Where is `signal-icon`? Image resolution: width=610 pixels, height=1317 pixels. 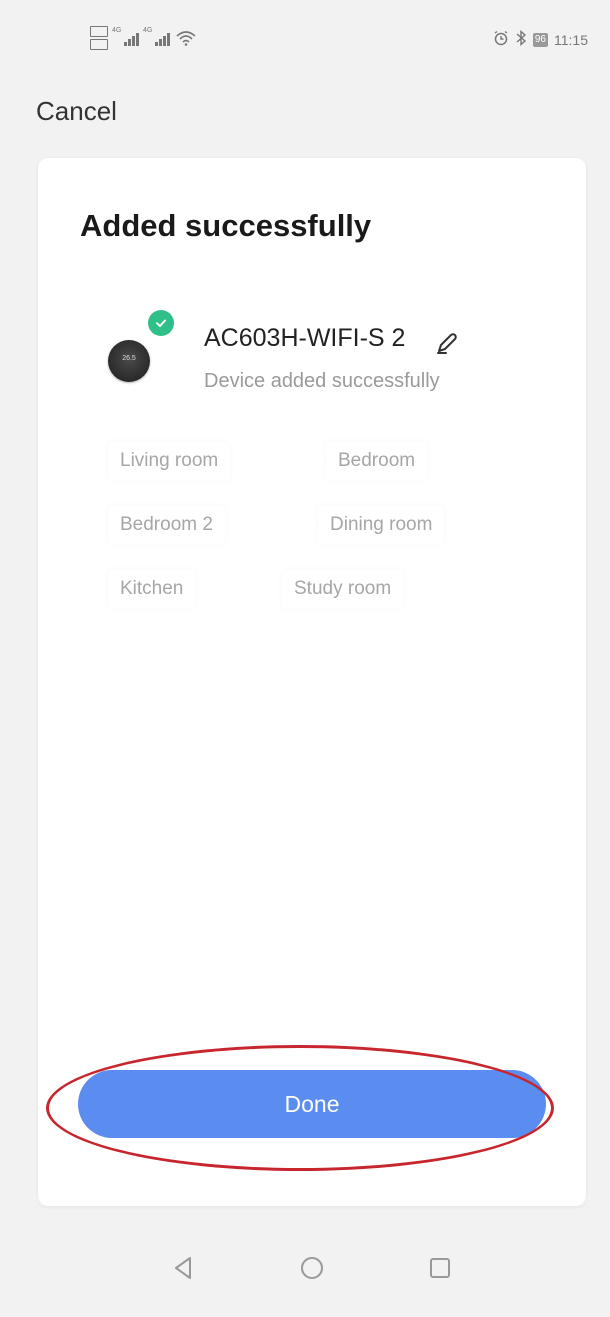 signal-icon is located at coordinates (125, 36).